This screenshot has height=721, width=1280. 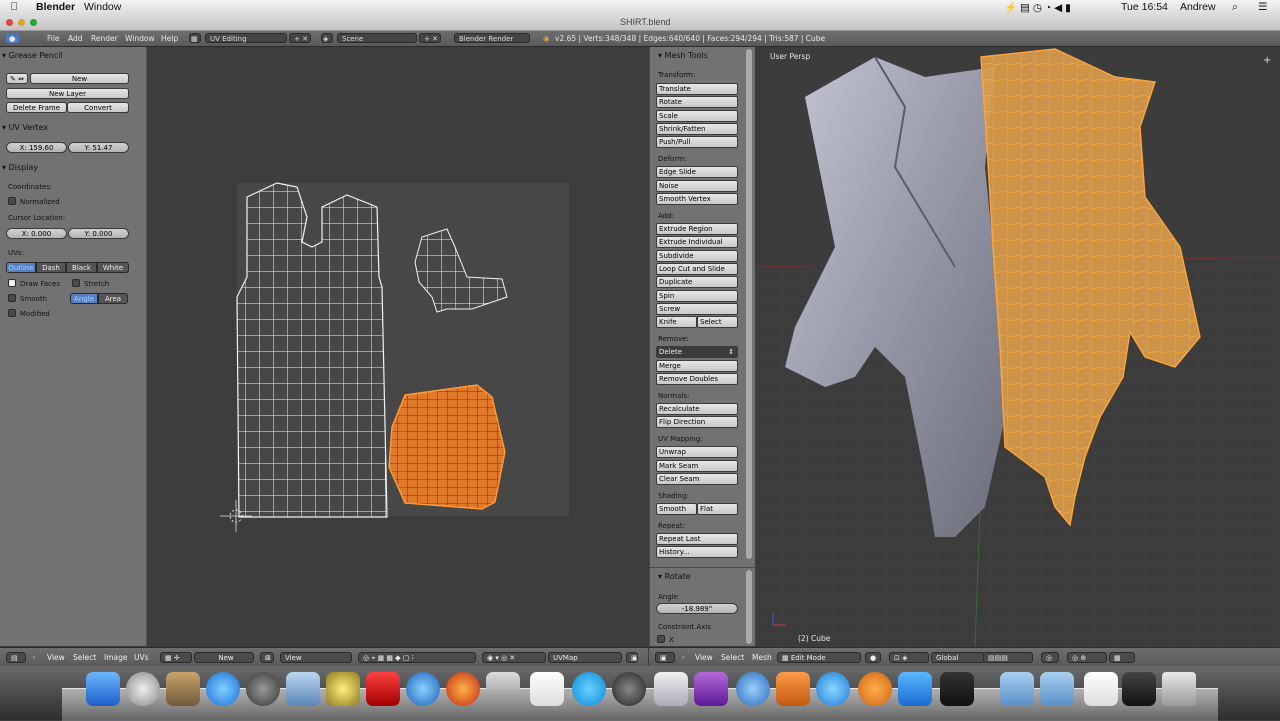 What do you see at coordinates (224, 657) in the screenshot?
I see `new-image-button: New` at bounding box center [224, 657].